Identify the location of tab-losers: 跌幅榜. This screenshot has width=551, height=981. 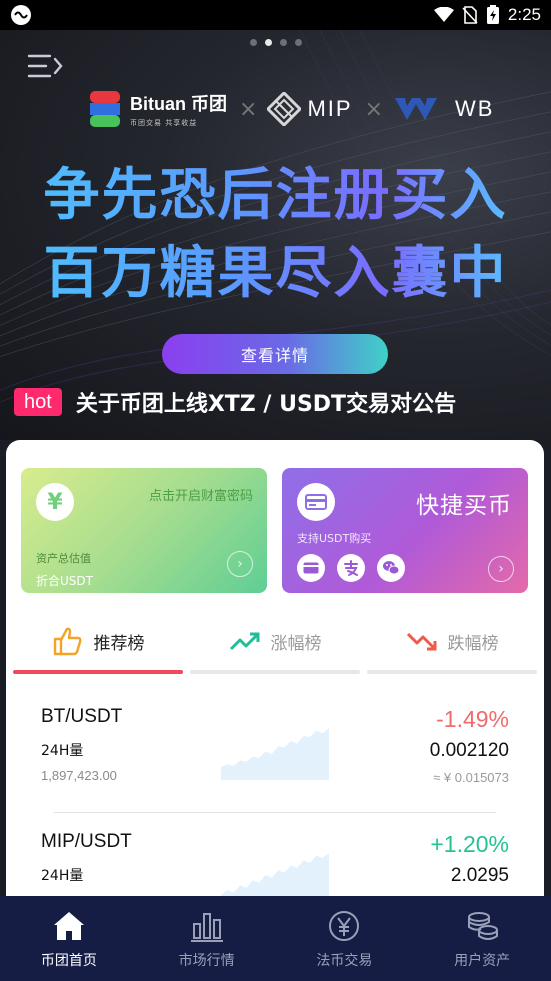
(452, 641).